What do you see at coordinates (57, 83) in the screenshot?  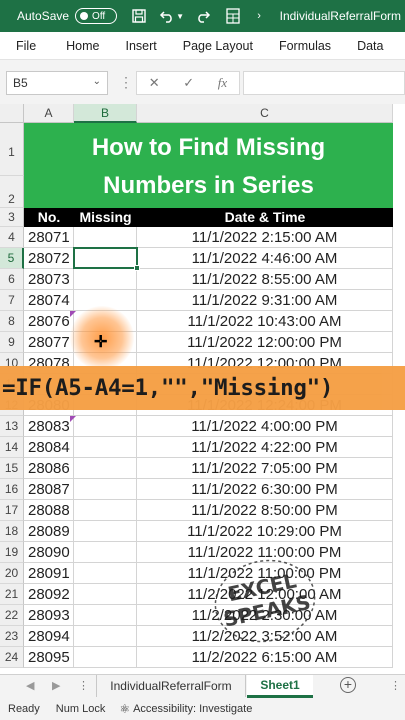 I see `name-box: B5 ⌄` at bounding box center [57, 83].